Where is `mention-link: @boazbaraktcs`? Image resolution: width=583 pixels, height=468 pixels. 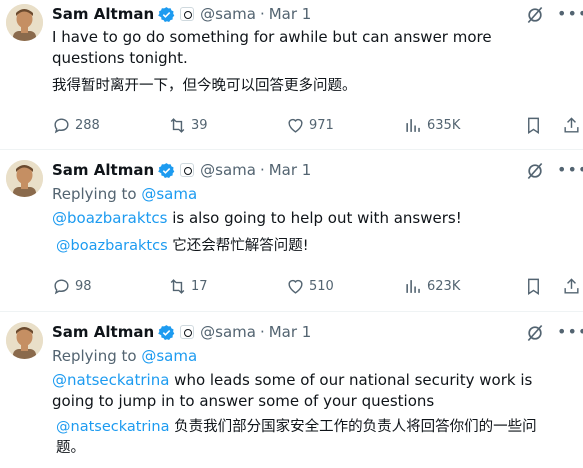 mention-link: @boazbaraktcs is located at coordinates (109, 218).